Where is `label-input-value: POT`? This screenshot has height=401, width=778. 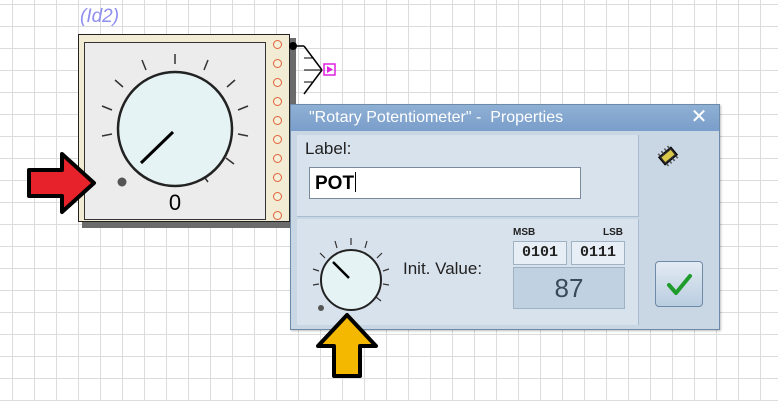
label-input-value: POT is located at coordinates (335, 183).